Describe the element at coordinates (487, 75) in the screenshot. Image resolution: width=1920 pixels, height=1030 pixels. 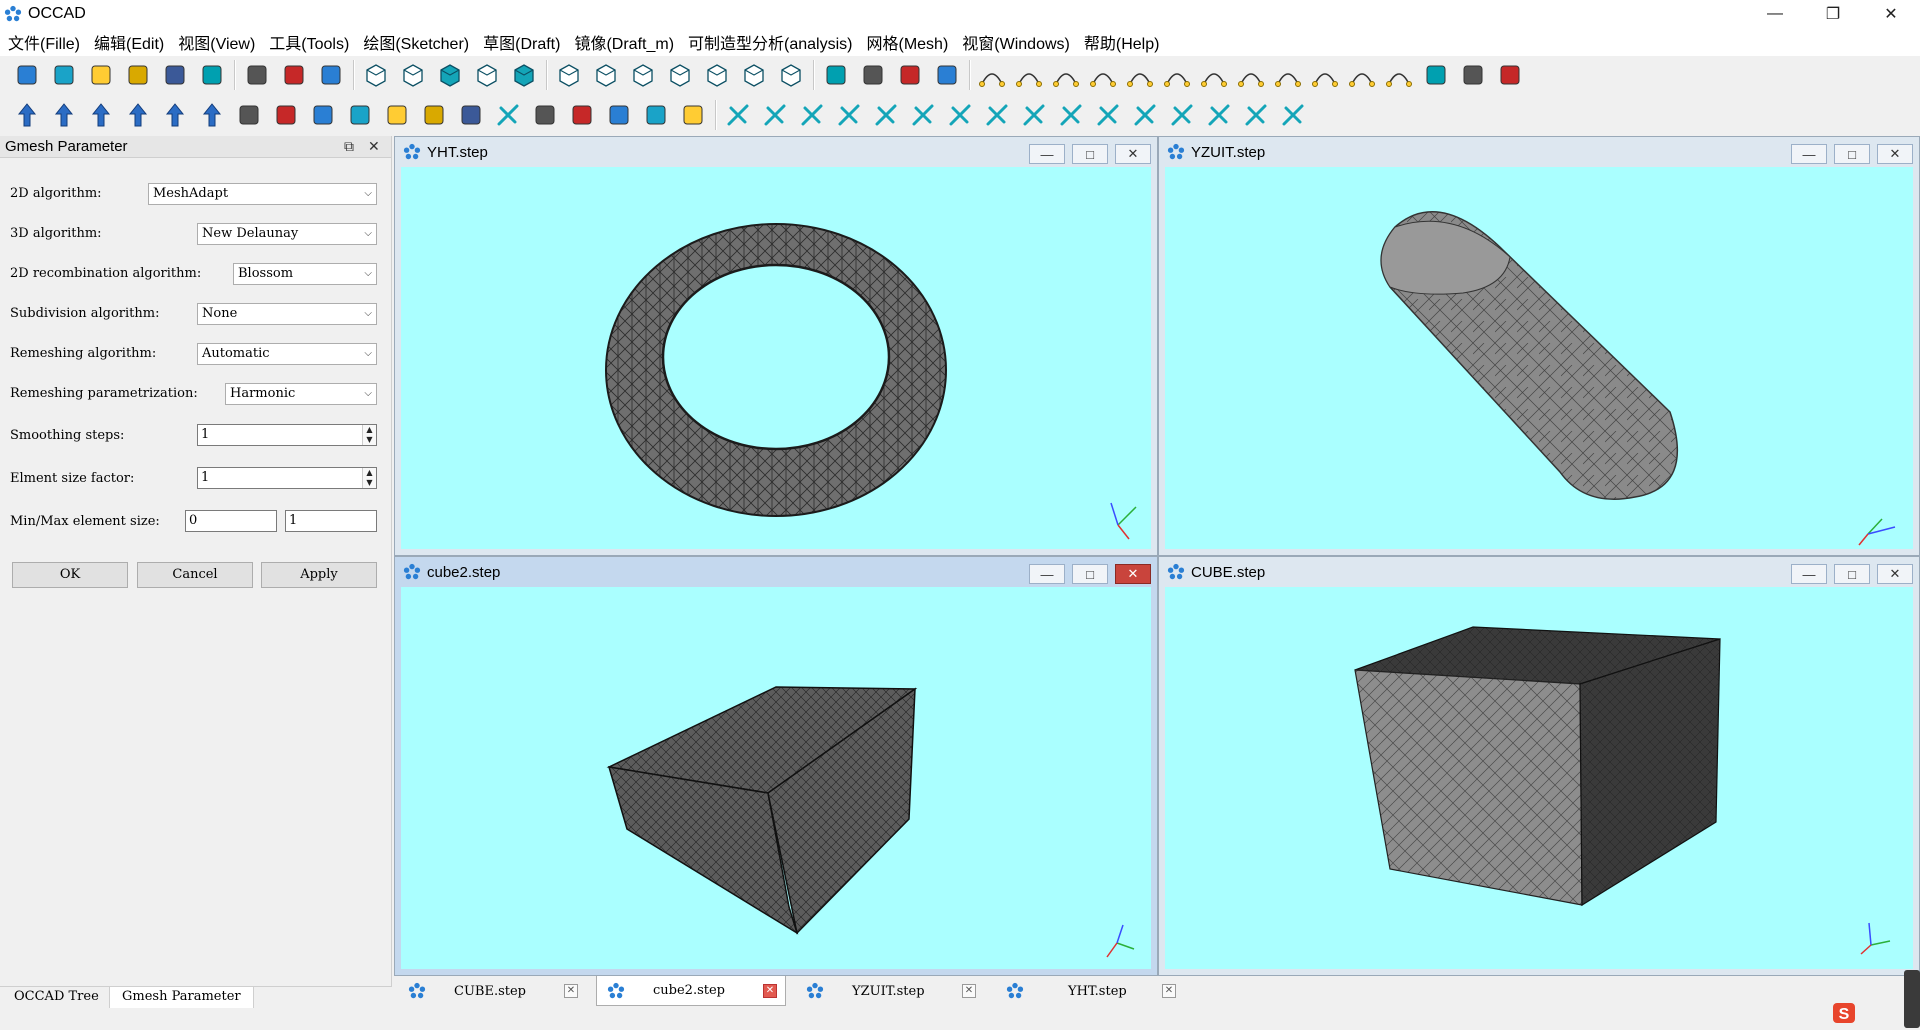
I see `points-view-icon` at that location.